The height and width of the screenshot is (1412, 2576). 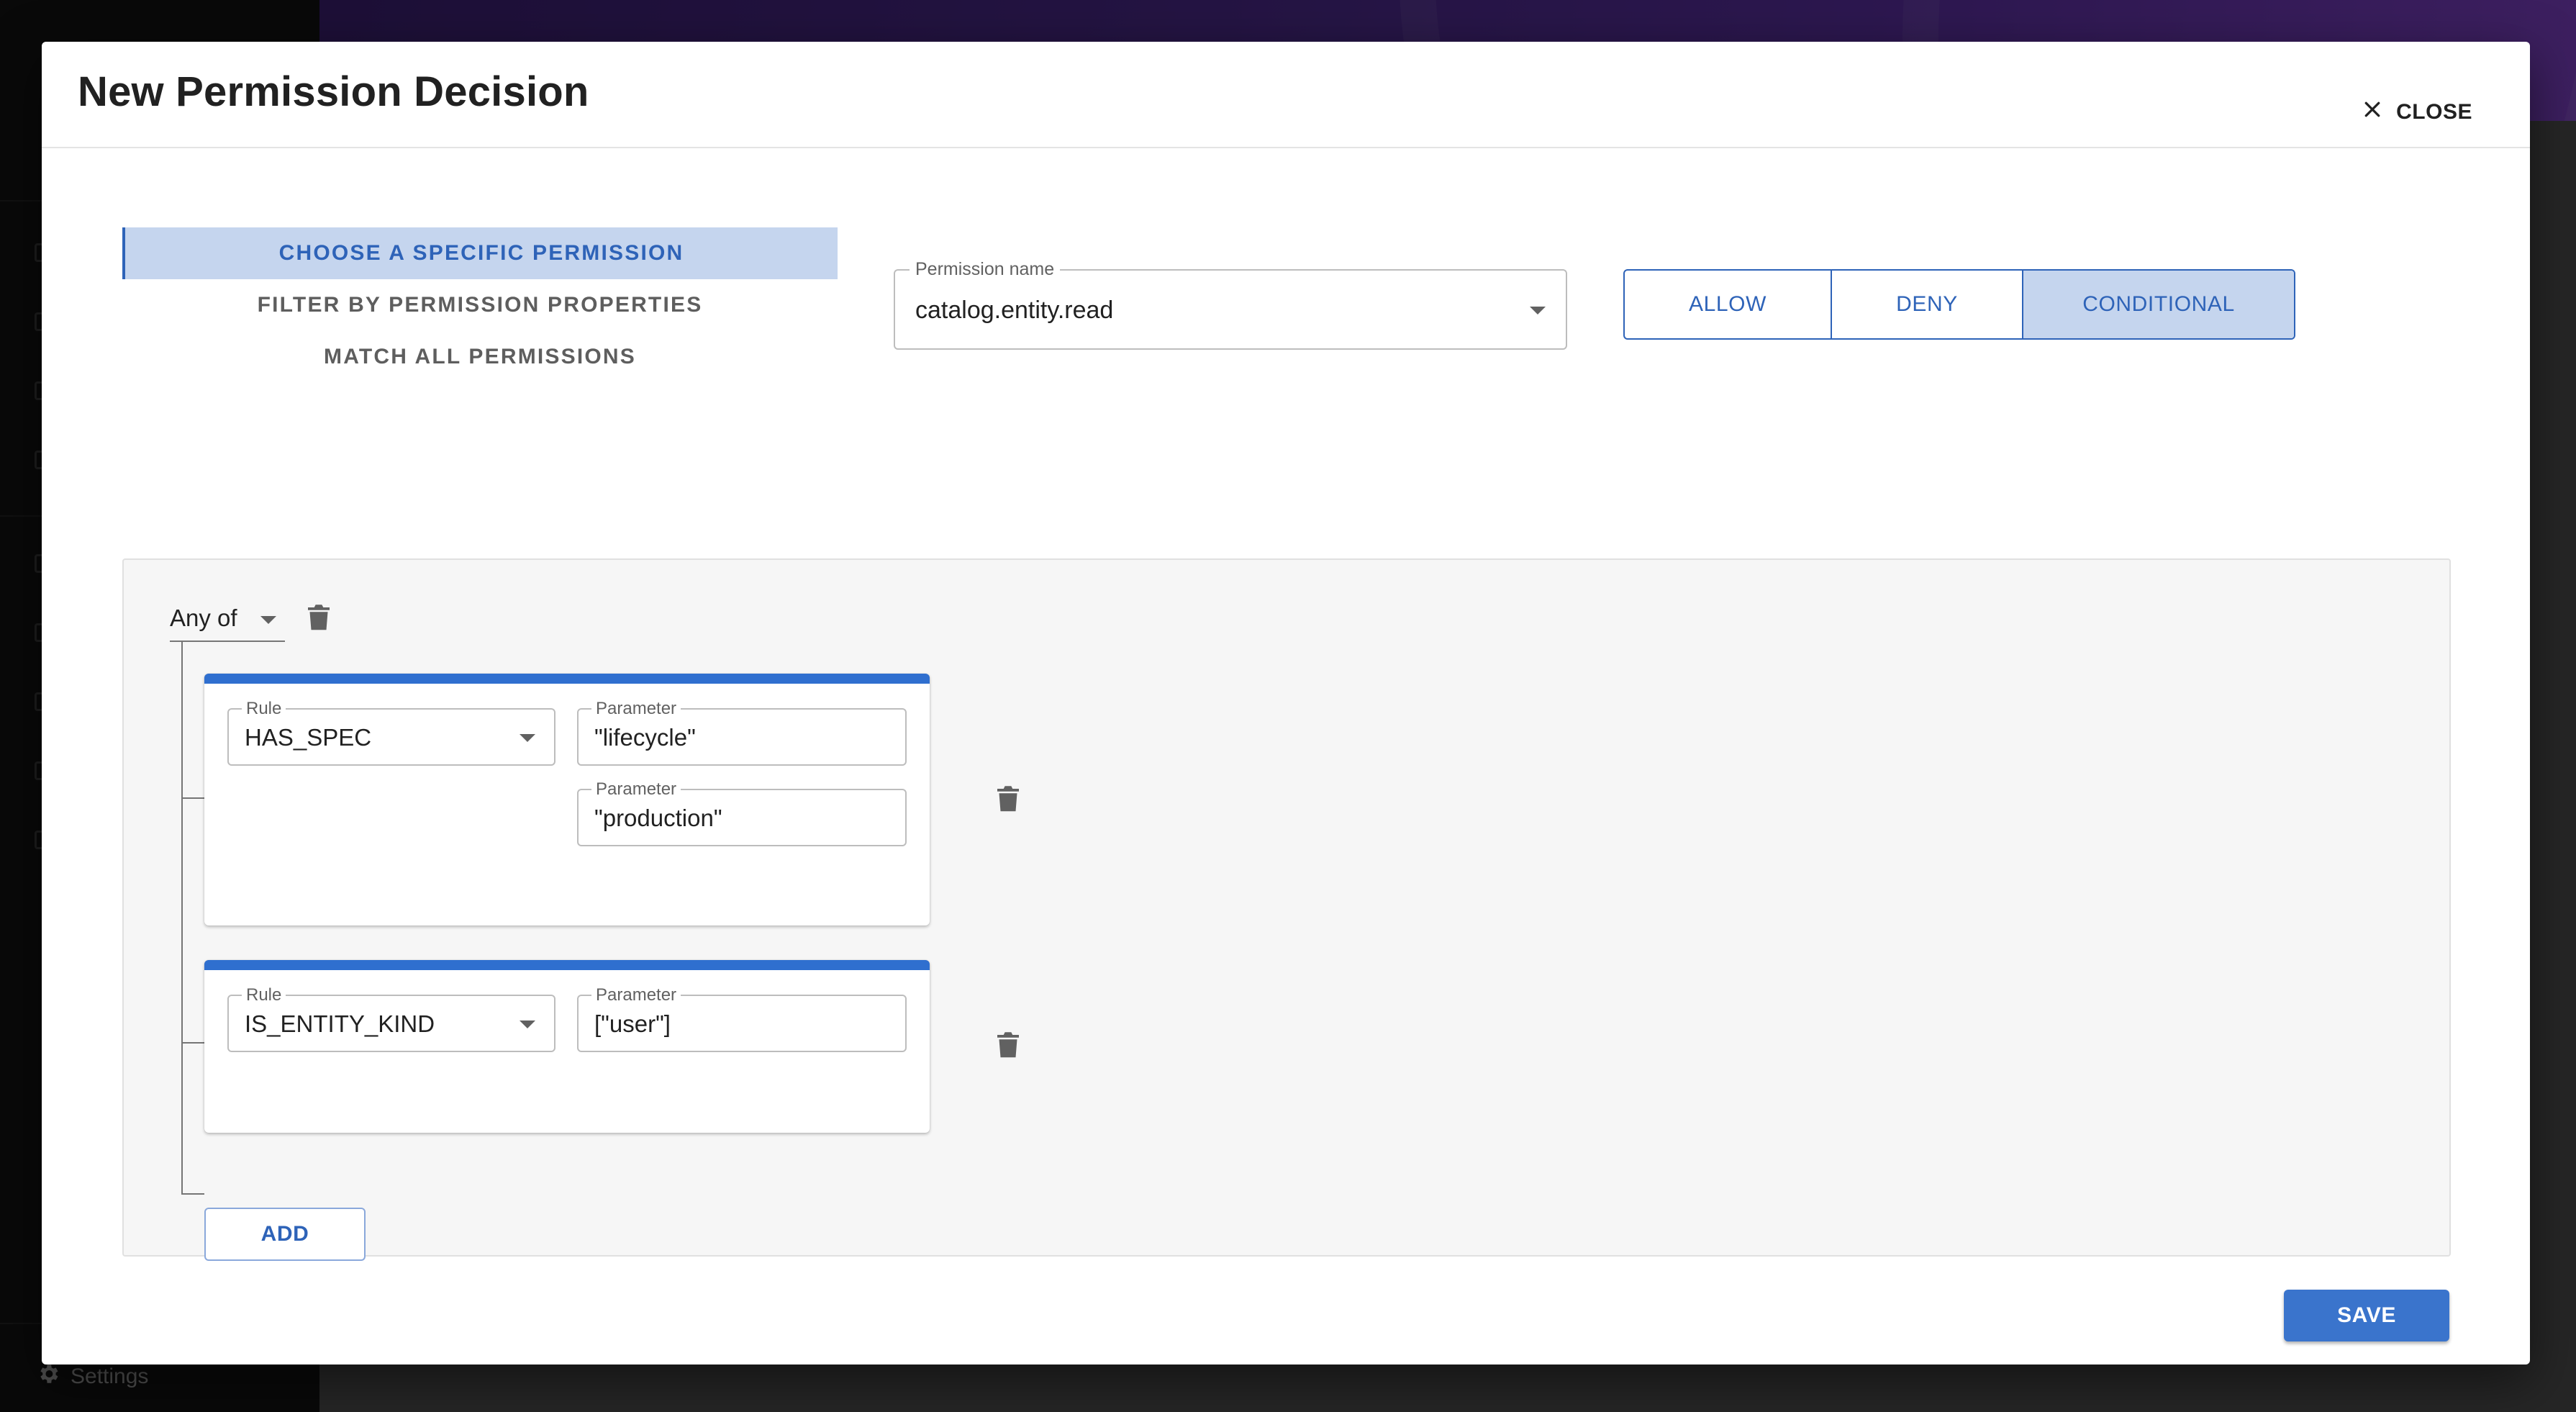 I want to click on permission-name-value: catalog.entity.read, so click(x=1014, y=310).